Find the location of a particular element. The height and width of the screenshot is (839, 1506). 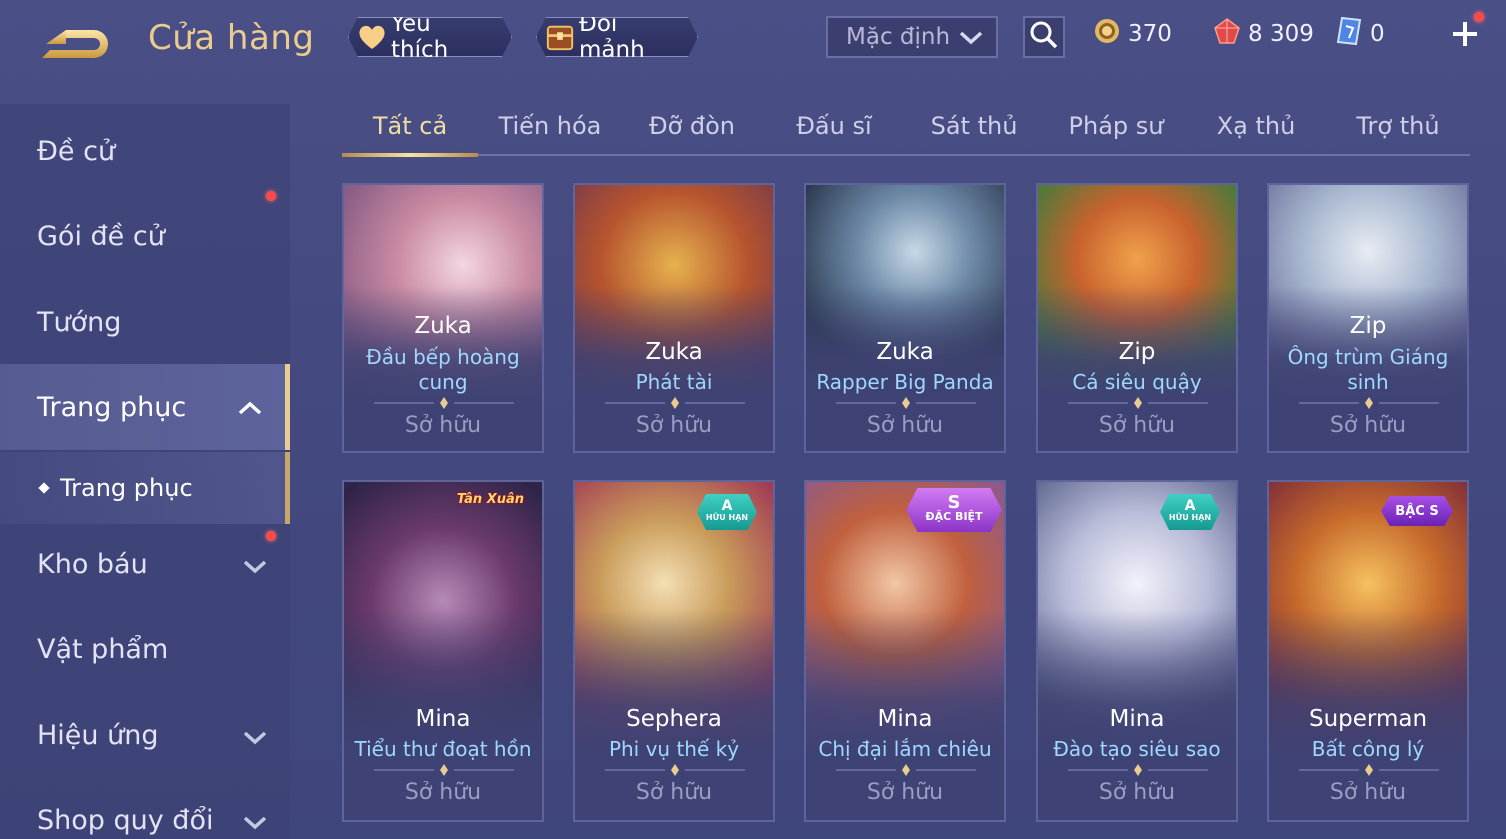

sidebar-item-label: Kho báu is located at coordinates (92, 564).